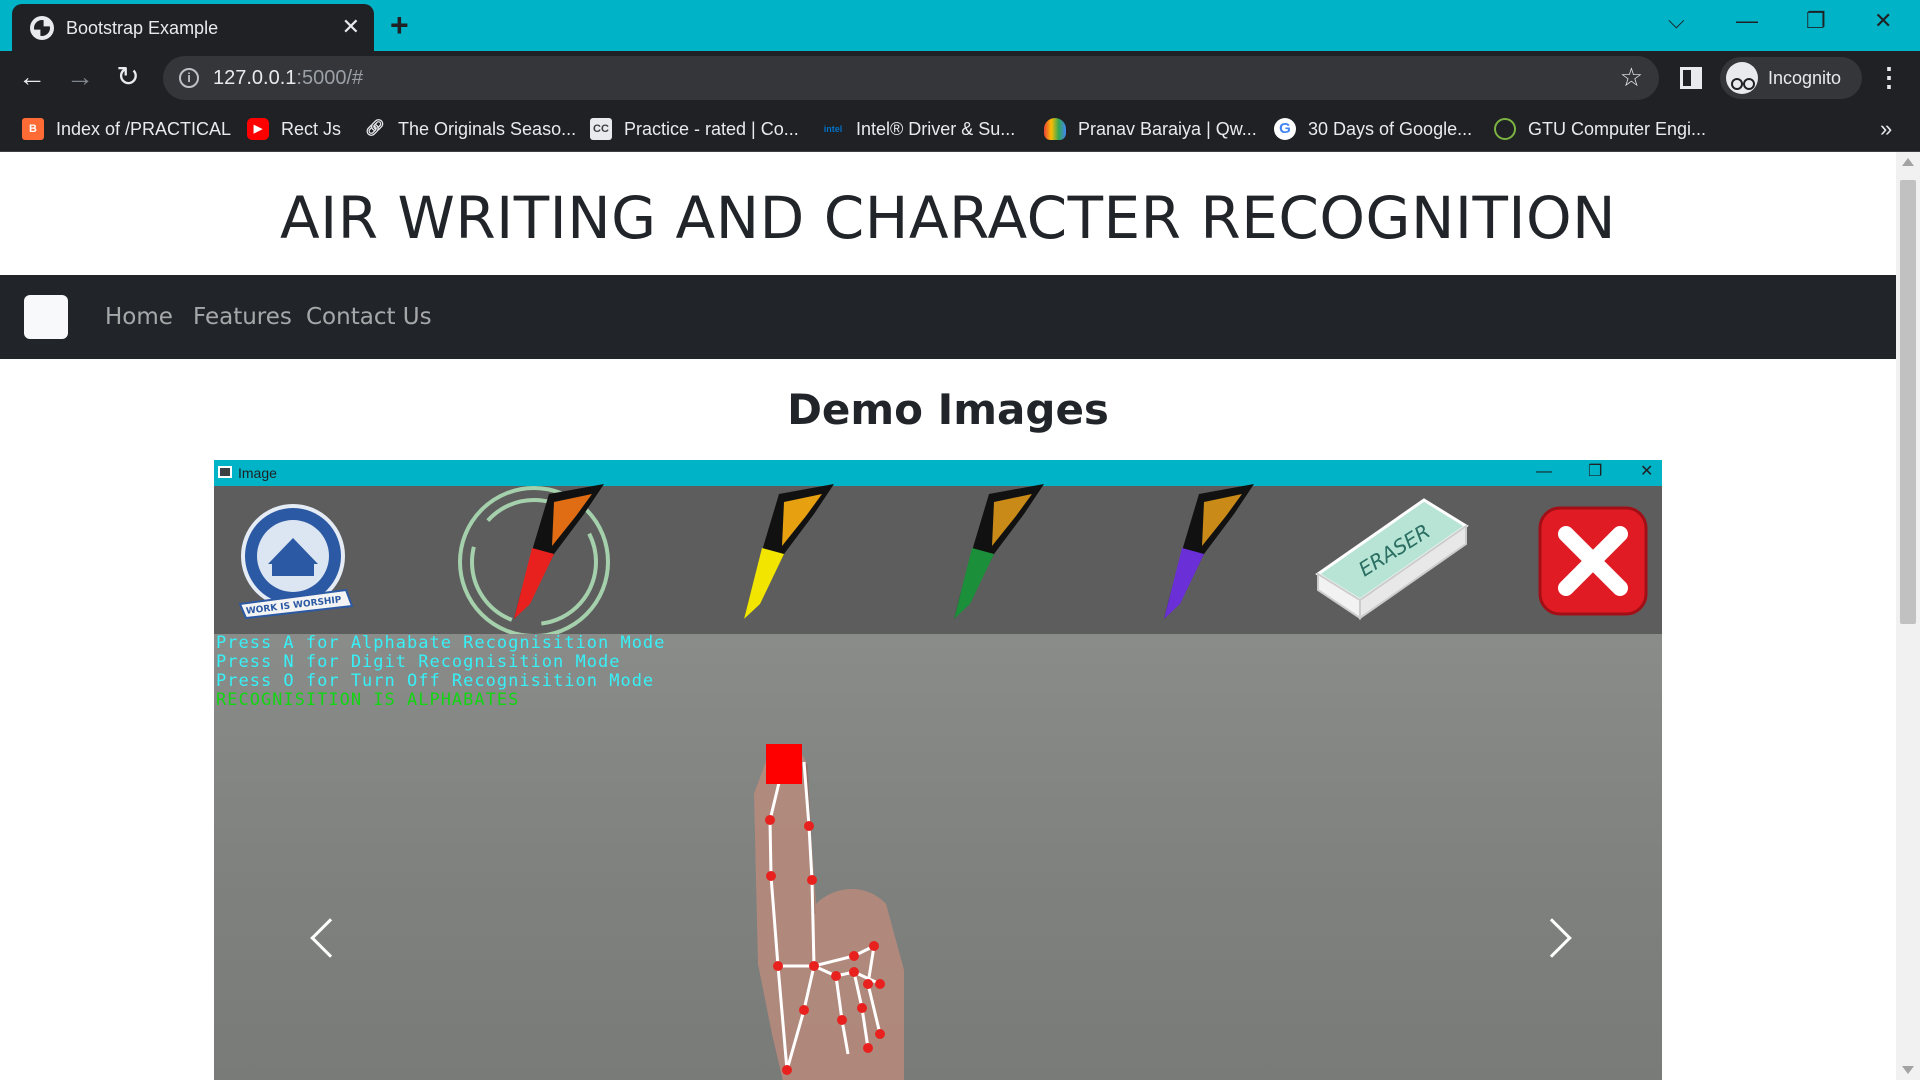  What do you see at coordinates (960, 25) in the screenshot?
I see `tab-strip: Bootstrap Example ✕ + ⌵ — ❐ ✕` at bounding box center [960, 25].